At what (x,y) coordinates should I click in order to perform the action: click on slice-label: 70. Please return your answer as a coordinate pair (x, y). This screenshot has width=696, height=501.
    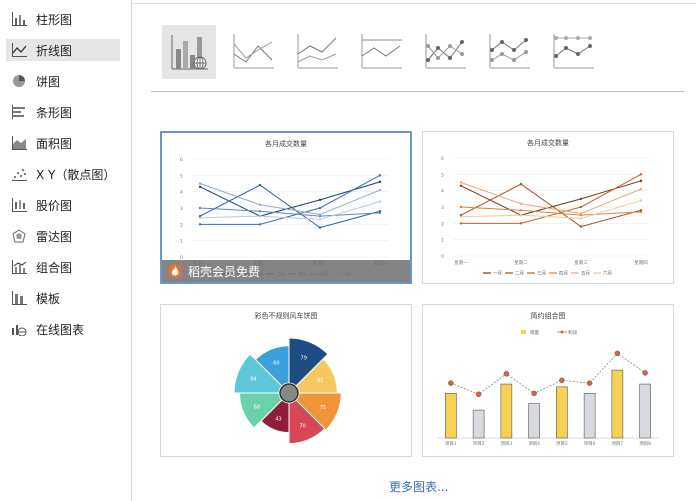
    Looking at the image, I should click on (302, 427).